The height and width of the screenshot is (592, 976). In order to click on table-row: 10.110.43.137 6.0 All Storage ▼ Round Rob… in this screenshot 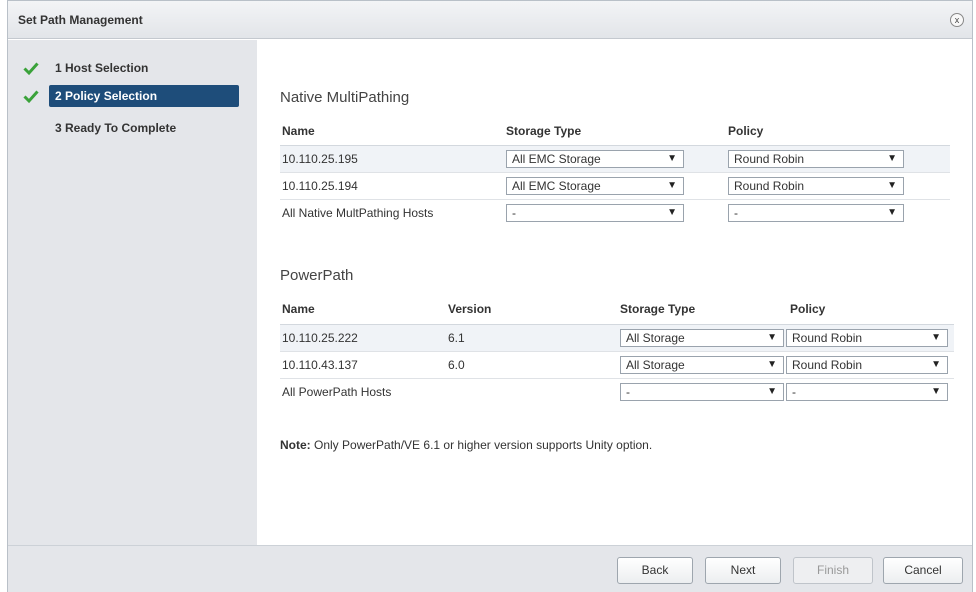, I will do `click(617, 364)`.